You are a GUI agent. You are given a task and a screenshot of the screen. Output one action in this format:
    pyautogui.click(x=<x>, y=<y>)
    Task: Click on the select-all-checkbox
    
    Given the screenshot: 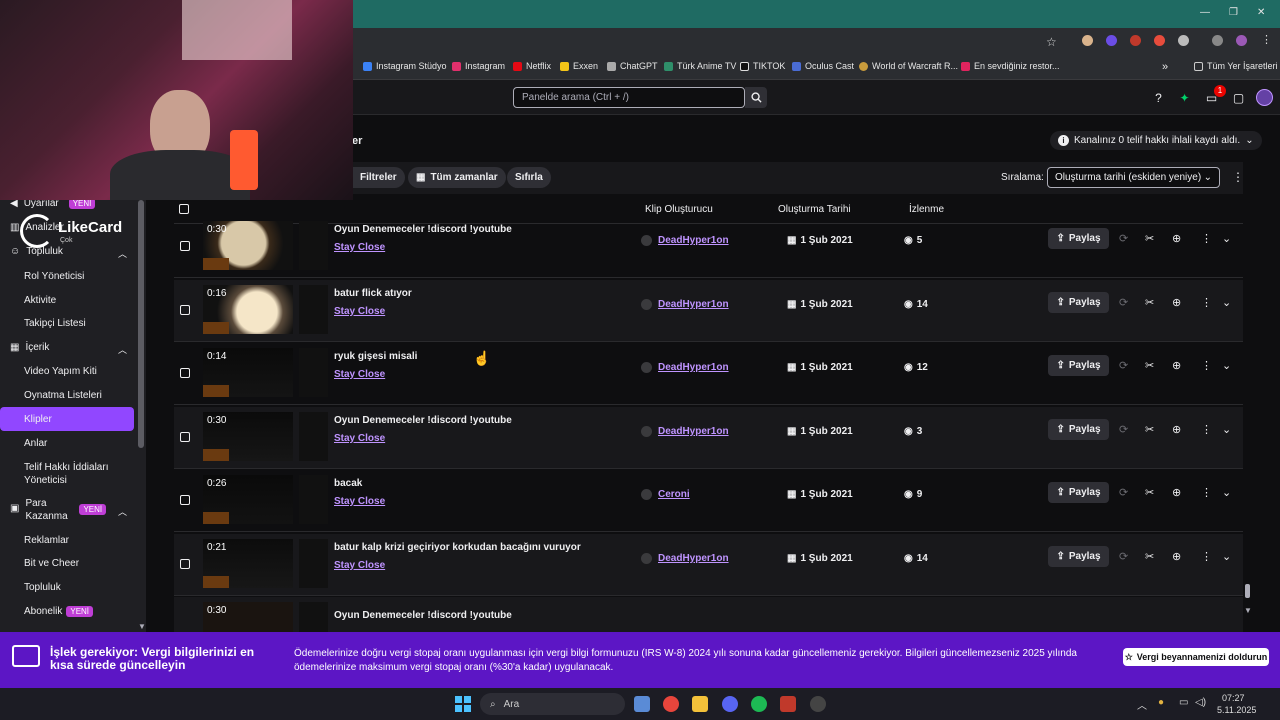 What is the action you would take?
    pyautogui.click(x=184, y=209)
    